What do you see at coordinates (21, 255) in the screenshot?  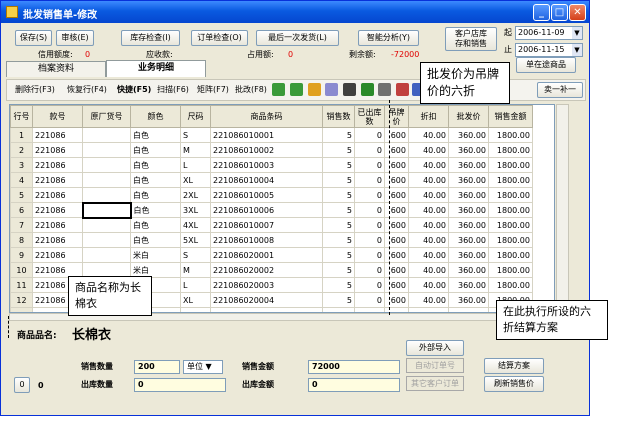 I see `table-cell: 9` at bounding box center [21, 255].